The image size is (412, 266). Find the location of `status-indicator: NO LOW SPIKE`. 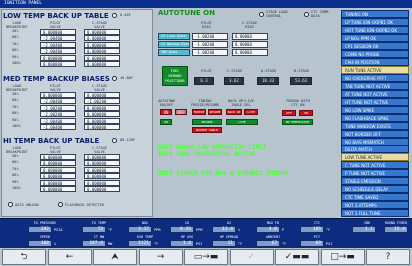

status-indicator: NO LOW SPIKE is located at coordinates (375, 109).